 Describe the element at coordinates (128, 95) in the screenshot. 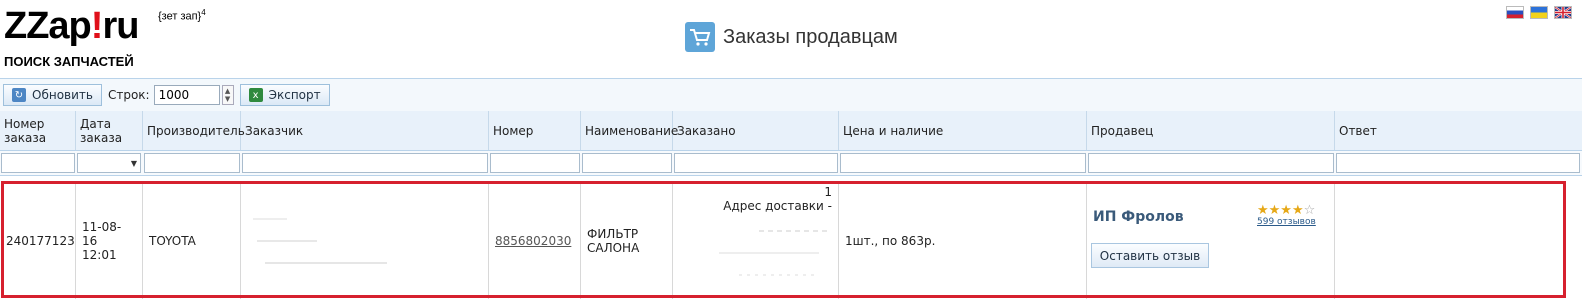

I see `rows-label: Строк:` at that location.